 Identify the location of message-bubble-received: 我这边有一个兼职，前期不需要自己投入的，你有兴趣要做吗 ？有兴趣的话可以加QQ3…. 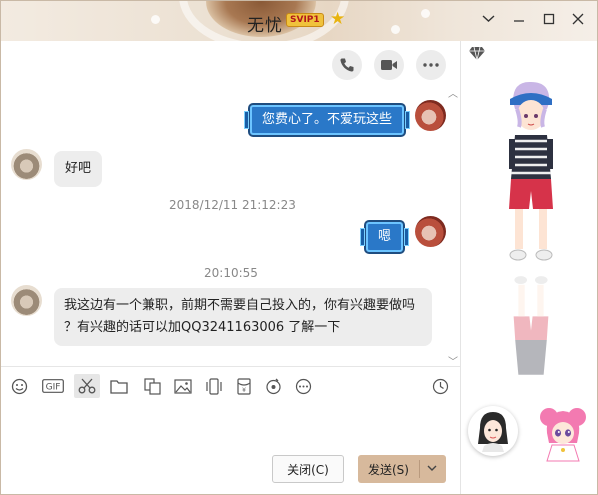
(243, 317).